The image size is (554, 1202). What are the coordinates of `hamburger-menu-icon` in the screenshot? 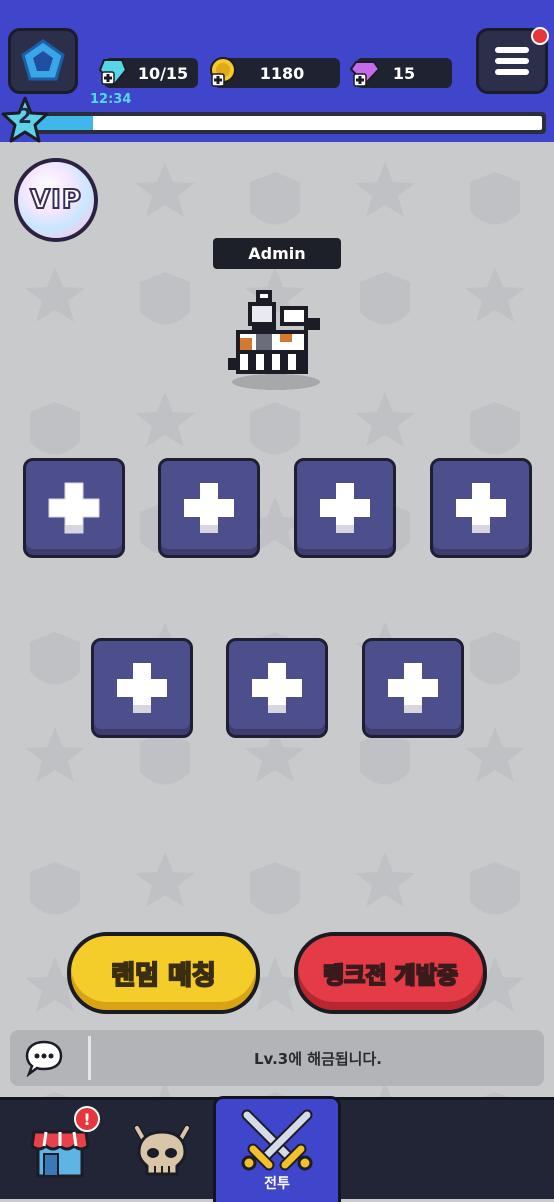 It's located at (512, 61).